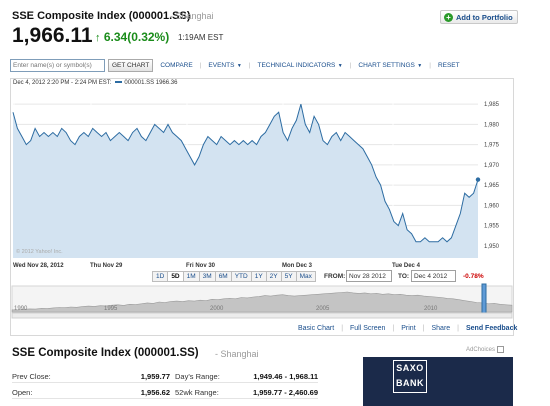 The width and height of the screenshot is (550, 406). I want to click on y-tick-label: 1,980, so click(492, 125).